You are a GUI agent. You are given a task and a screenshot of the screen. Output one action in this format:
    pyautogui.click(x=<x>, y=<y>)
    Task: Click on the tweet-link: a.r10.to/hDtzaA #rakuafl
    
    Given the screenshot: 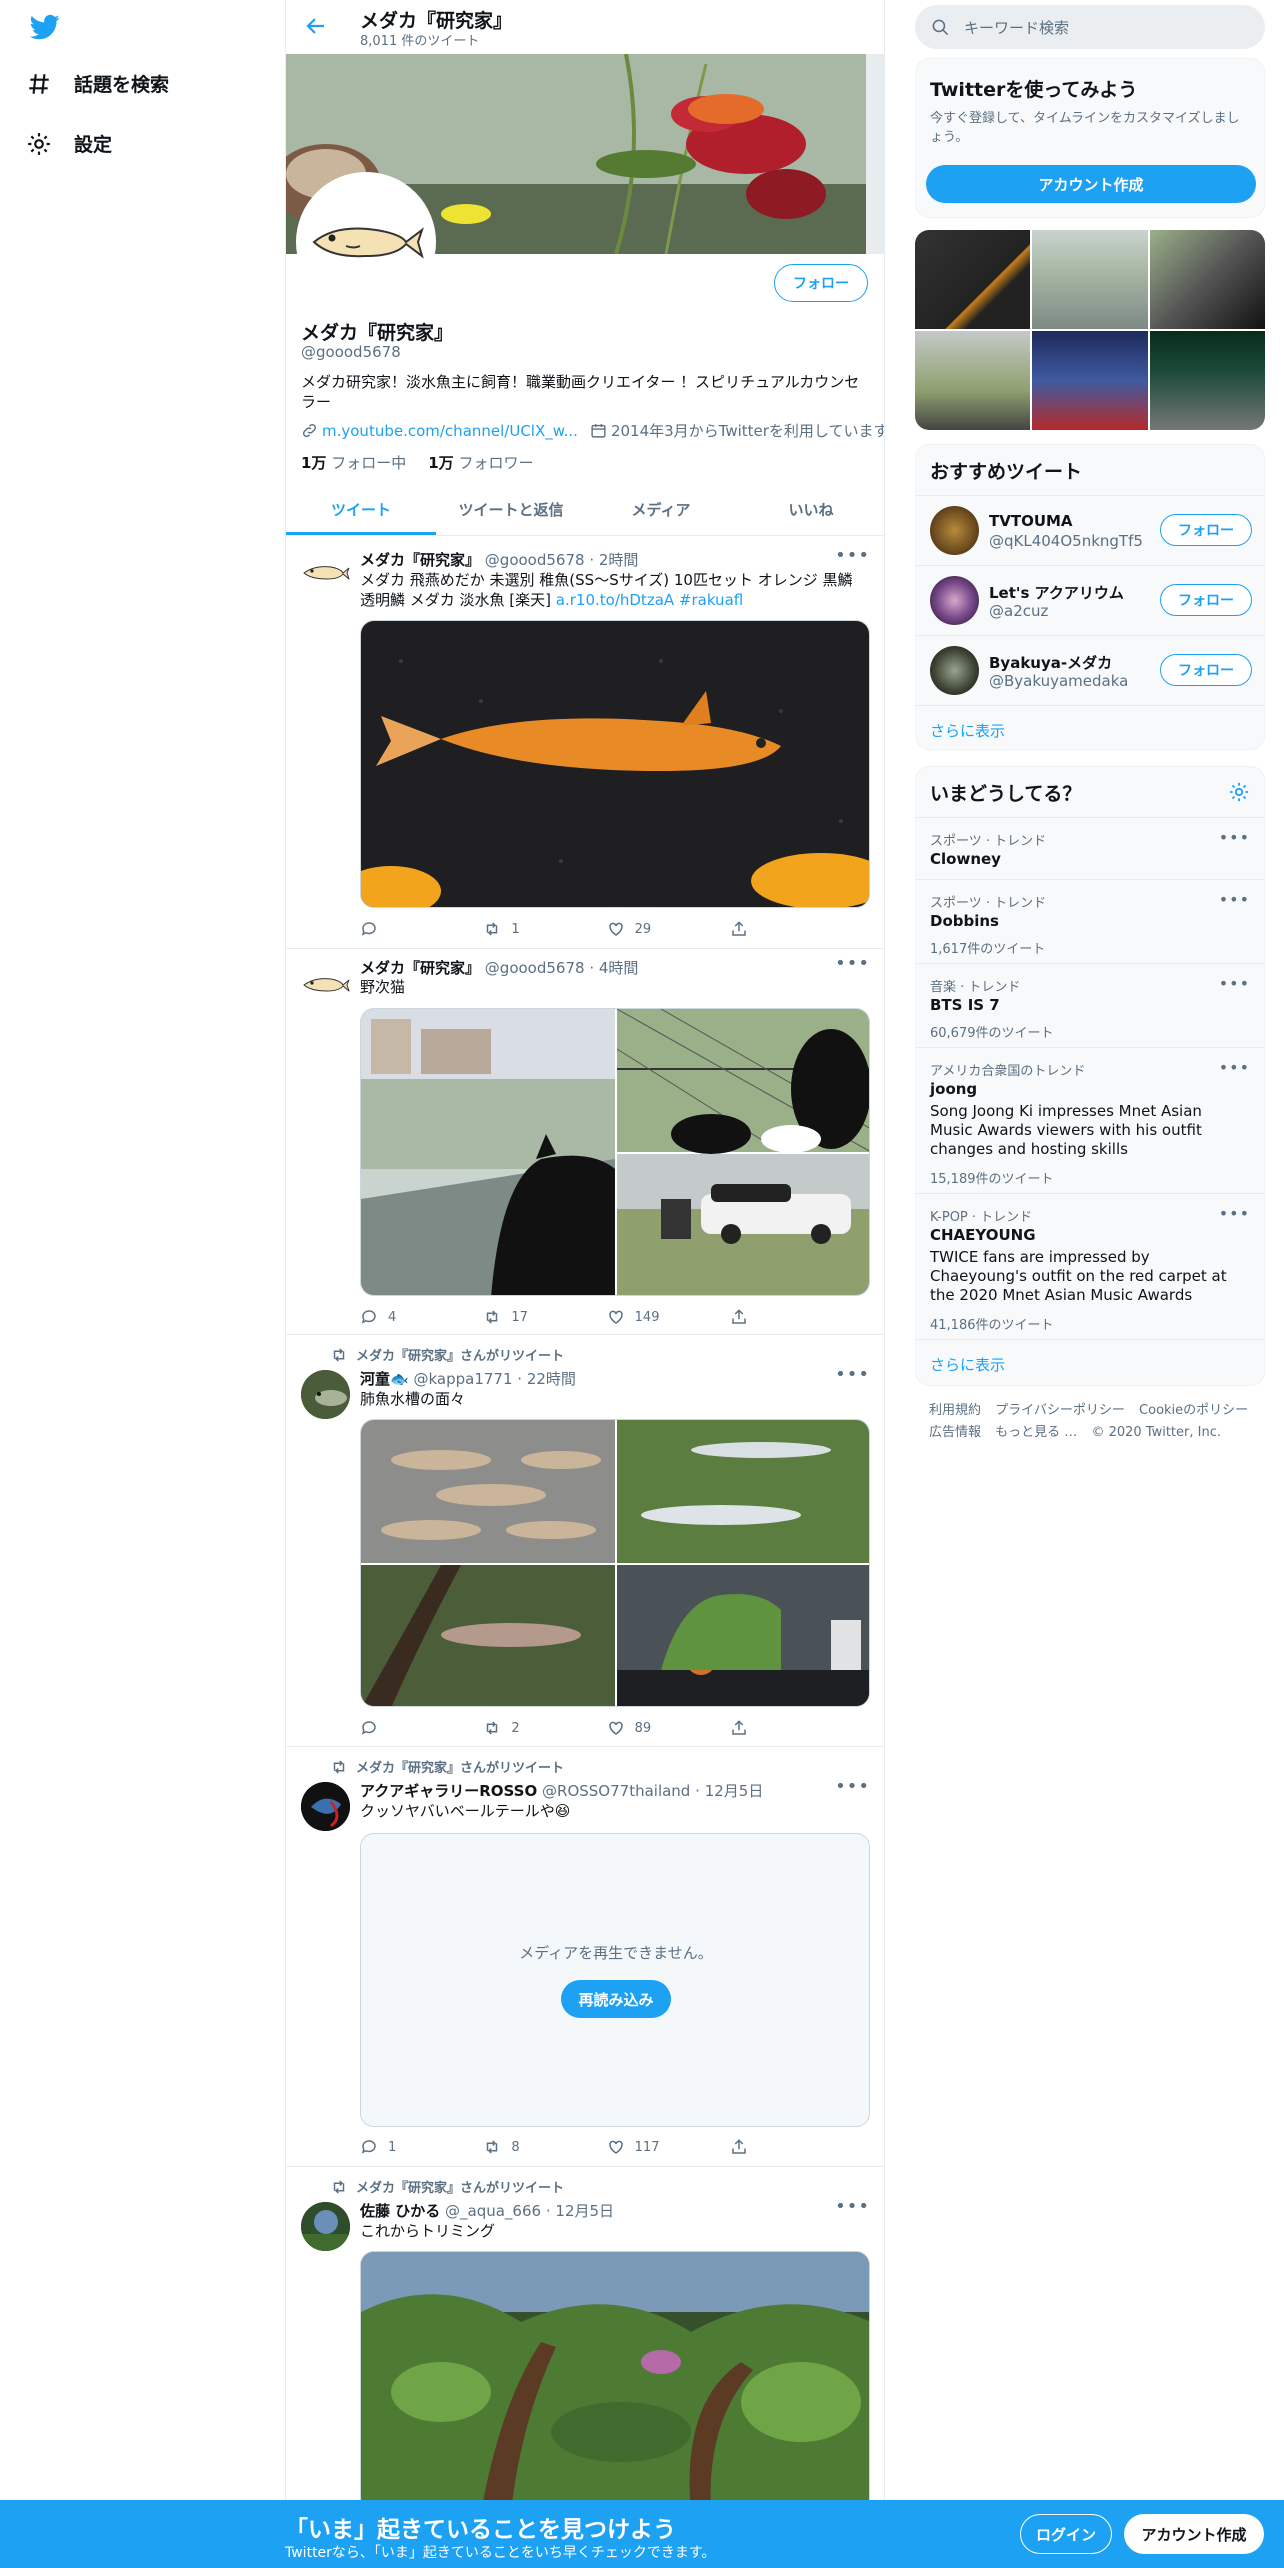 What is the action you would take?
    pyautogui.click(x=649, y=600)
    